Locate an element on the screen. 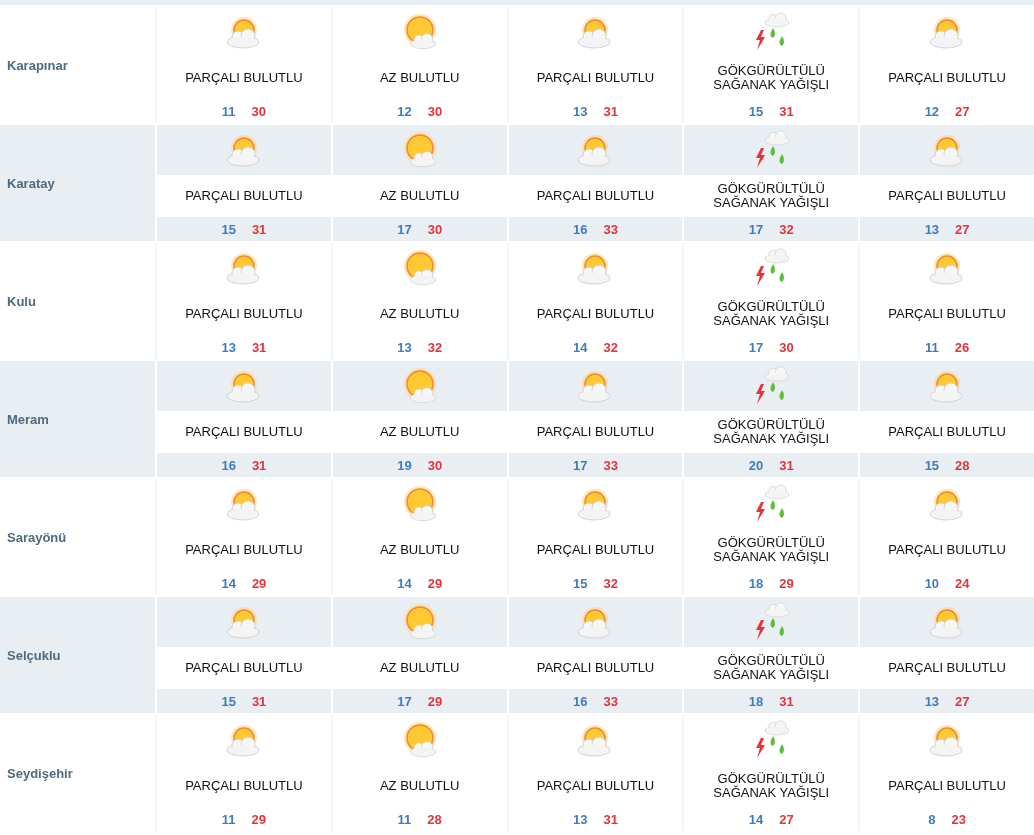 The width and height of the screenshot is (1034, 835). district-name: Karatay is located at coordinates (31, 183).